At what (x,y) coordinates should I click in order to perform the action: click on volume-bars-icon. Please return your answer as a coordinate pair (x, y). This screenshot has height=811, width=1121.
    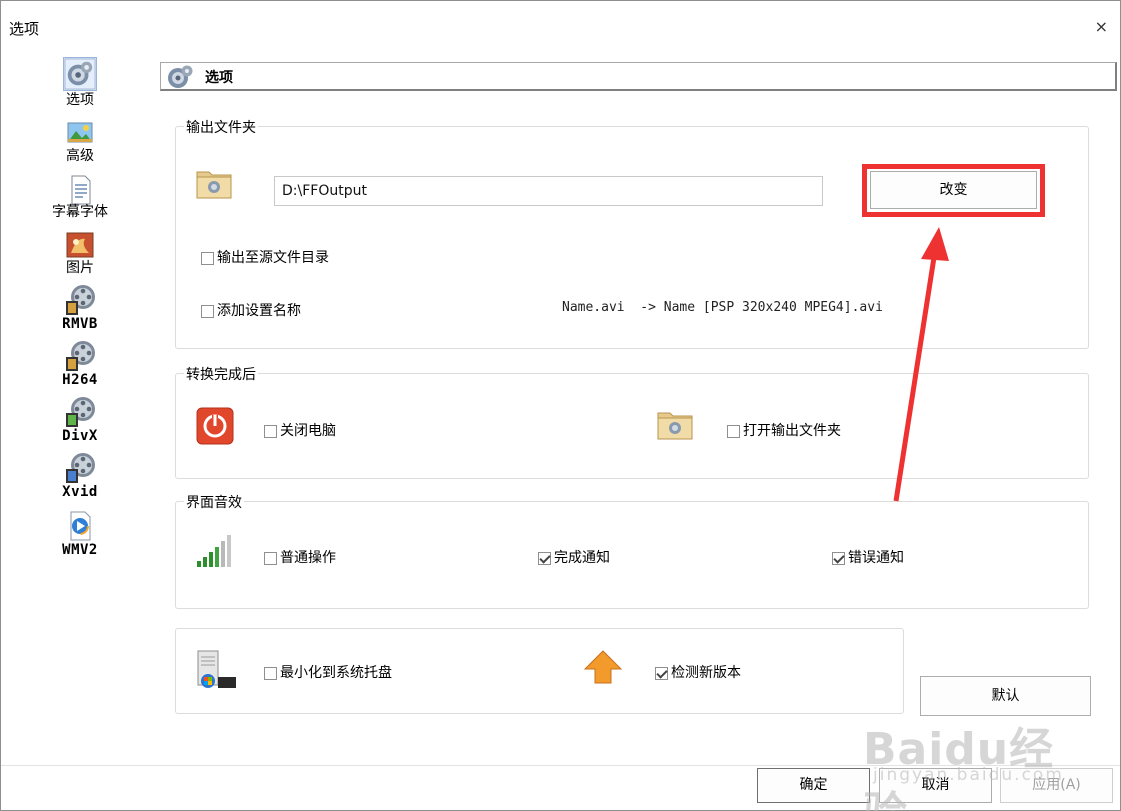
    Looking at the image, I should click on (214, 551).